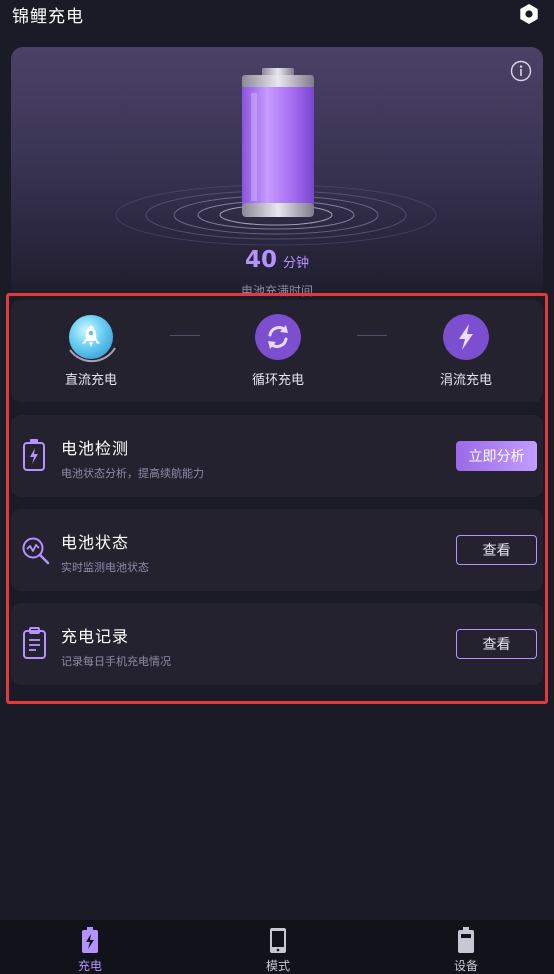 The height and width of the screenshot is (974, 554). What do you see at coordinates (34, 455) in the screenshot?
I see `battery-check-icon` at bounding box center [34, 455].